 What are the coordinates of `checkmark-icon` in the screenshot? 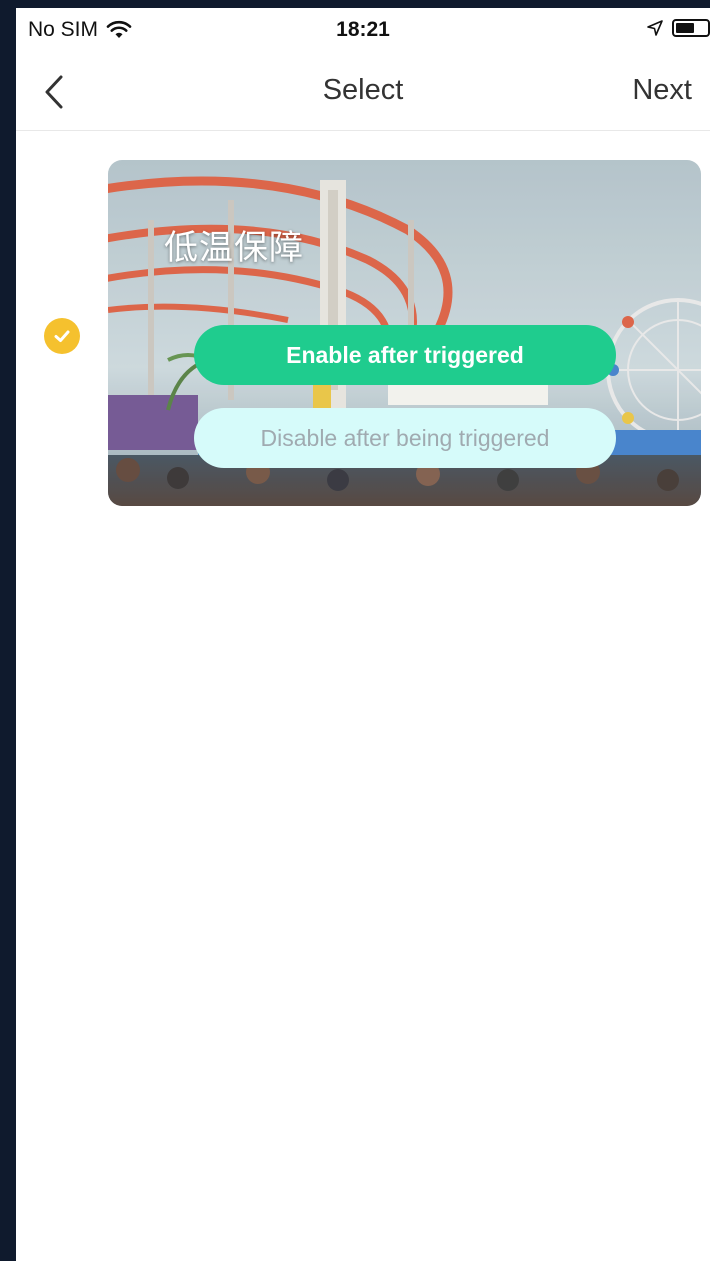 It's located at (62, 336).